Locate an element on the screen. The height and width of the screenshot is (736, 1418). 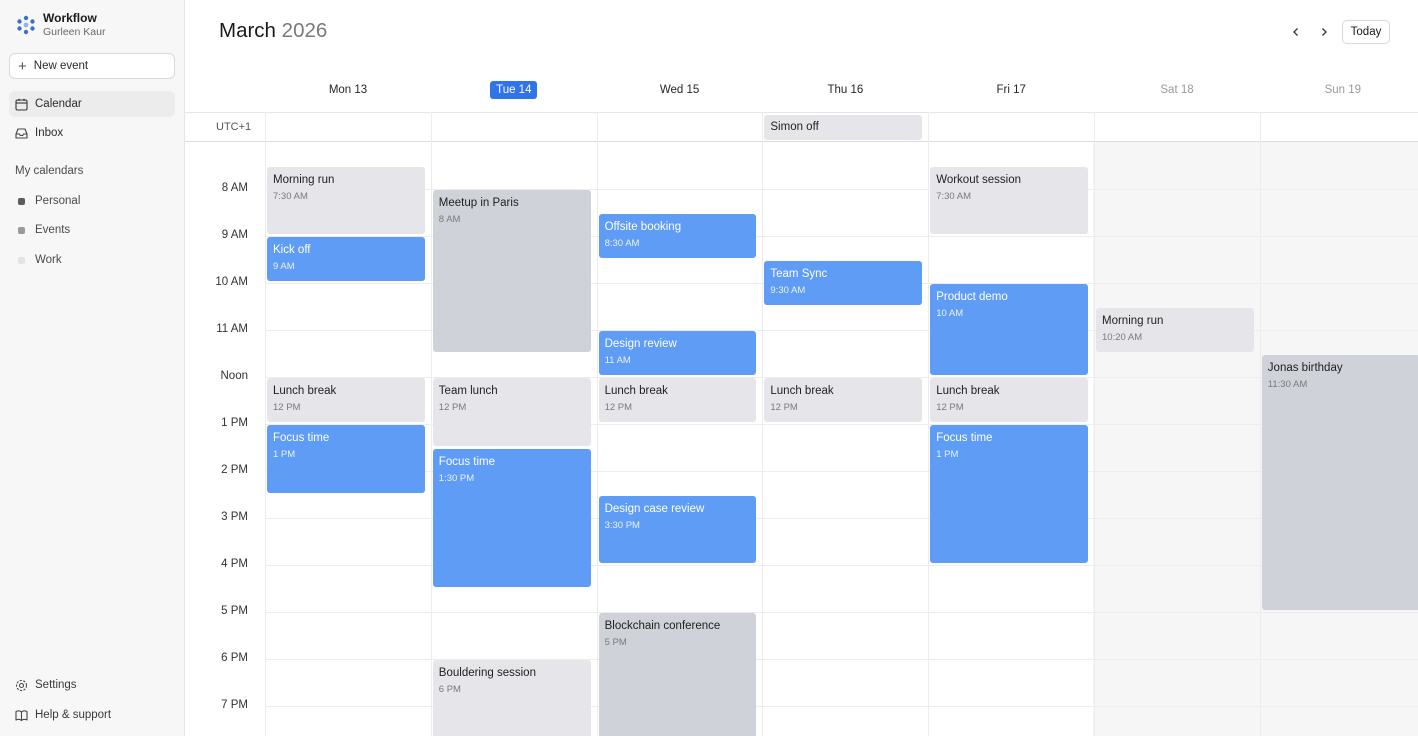
event-title: Blockchain conference is located at coordinates (662, 626).